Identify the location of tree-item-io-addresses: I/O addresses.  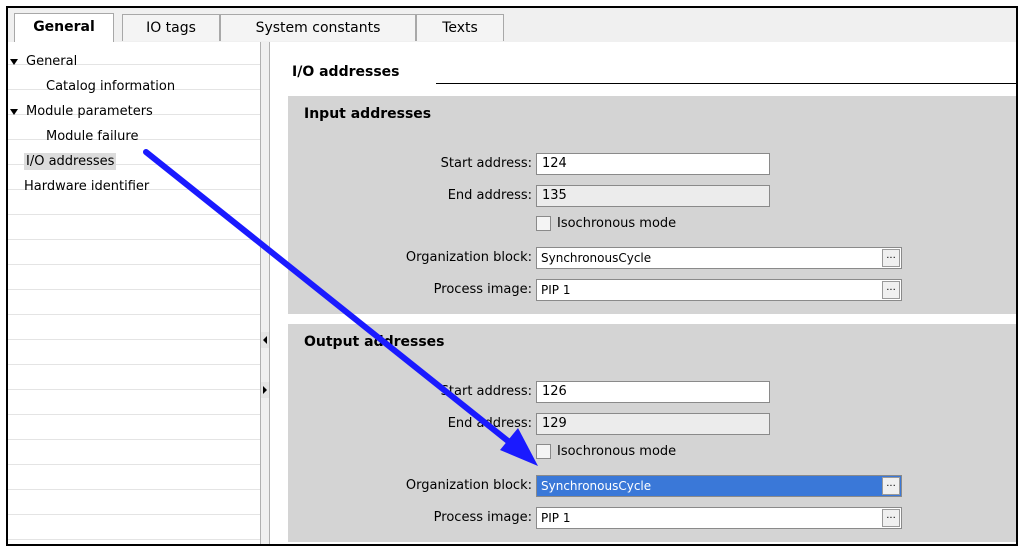
(70, 162).